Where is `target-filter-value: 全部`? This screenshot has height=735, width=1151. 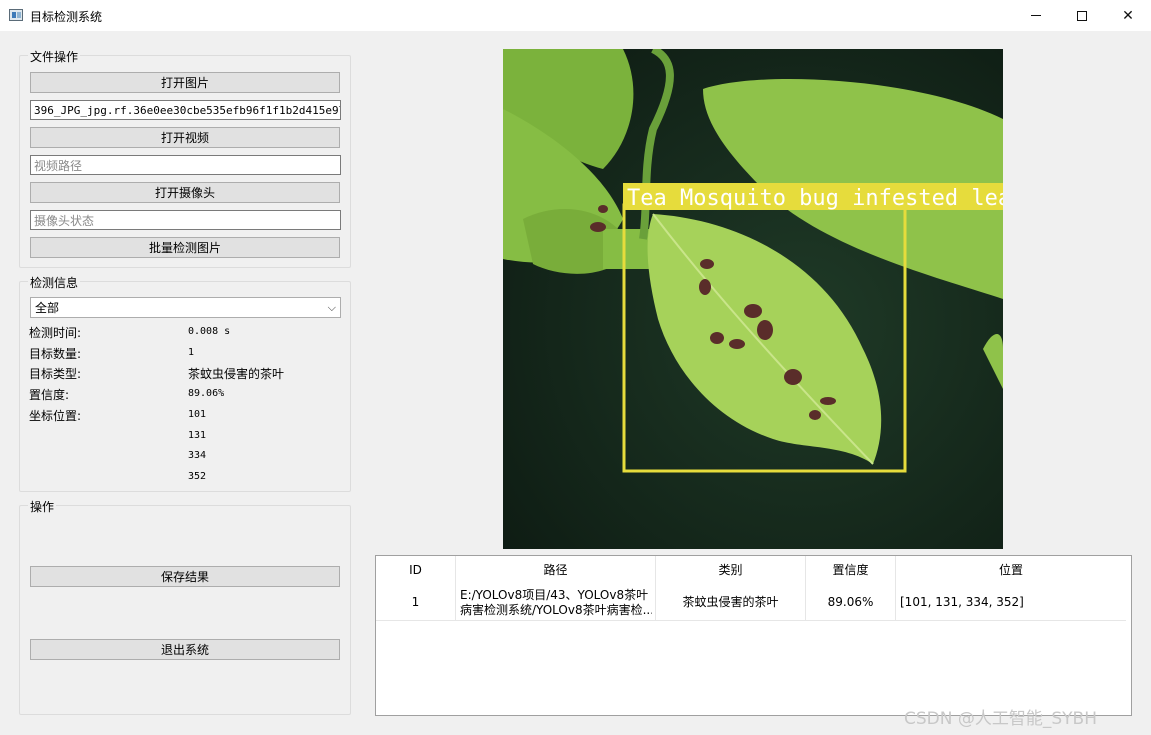
target-filter-value: 全部 is located at coordinates (47, 308).